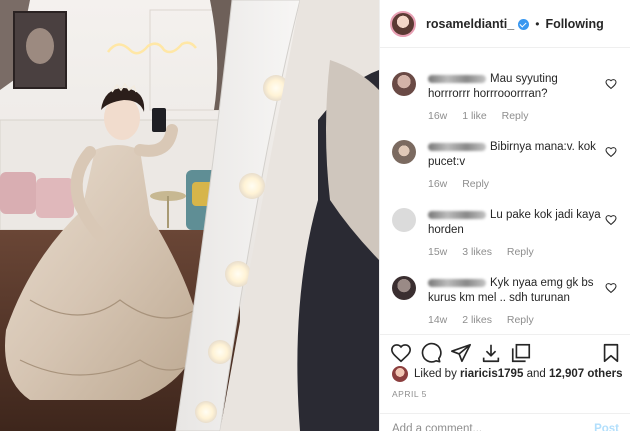 The height and width of the screenshot is (431, 630). I want to click on post-header: rosameldianti_ • Following, so click(505, 24).